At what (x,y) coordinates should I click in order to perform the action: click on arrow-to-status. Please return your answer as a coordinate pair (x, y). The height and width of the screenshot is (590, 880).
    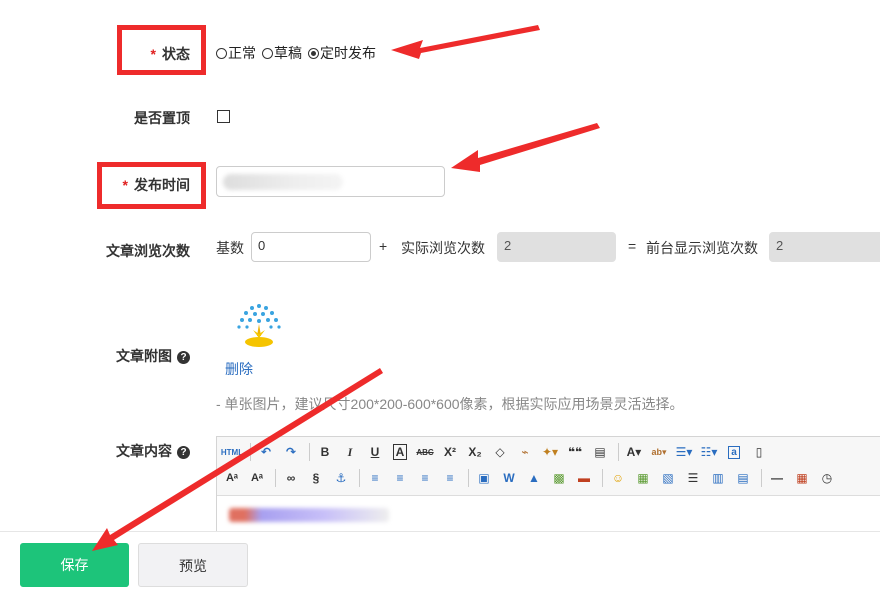
    Looking at the image, I should click on (465, 42).